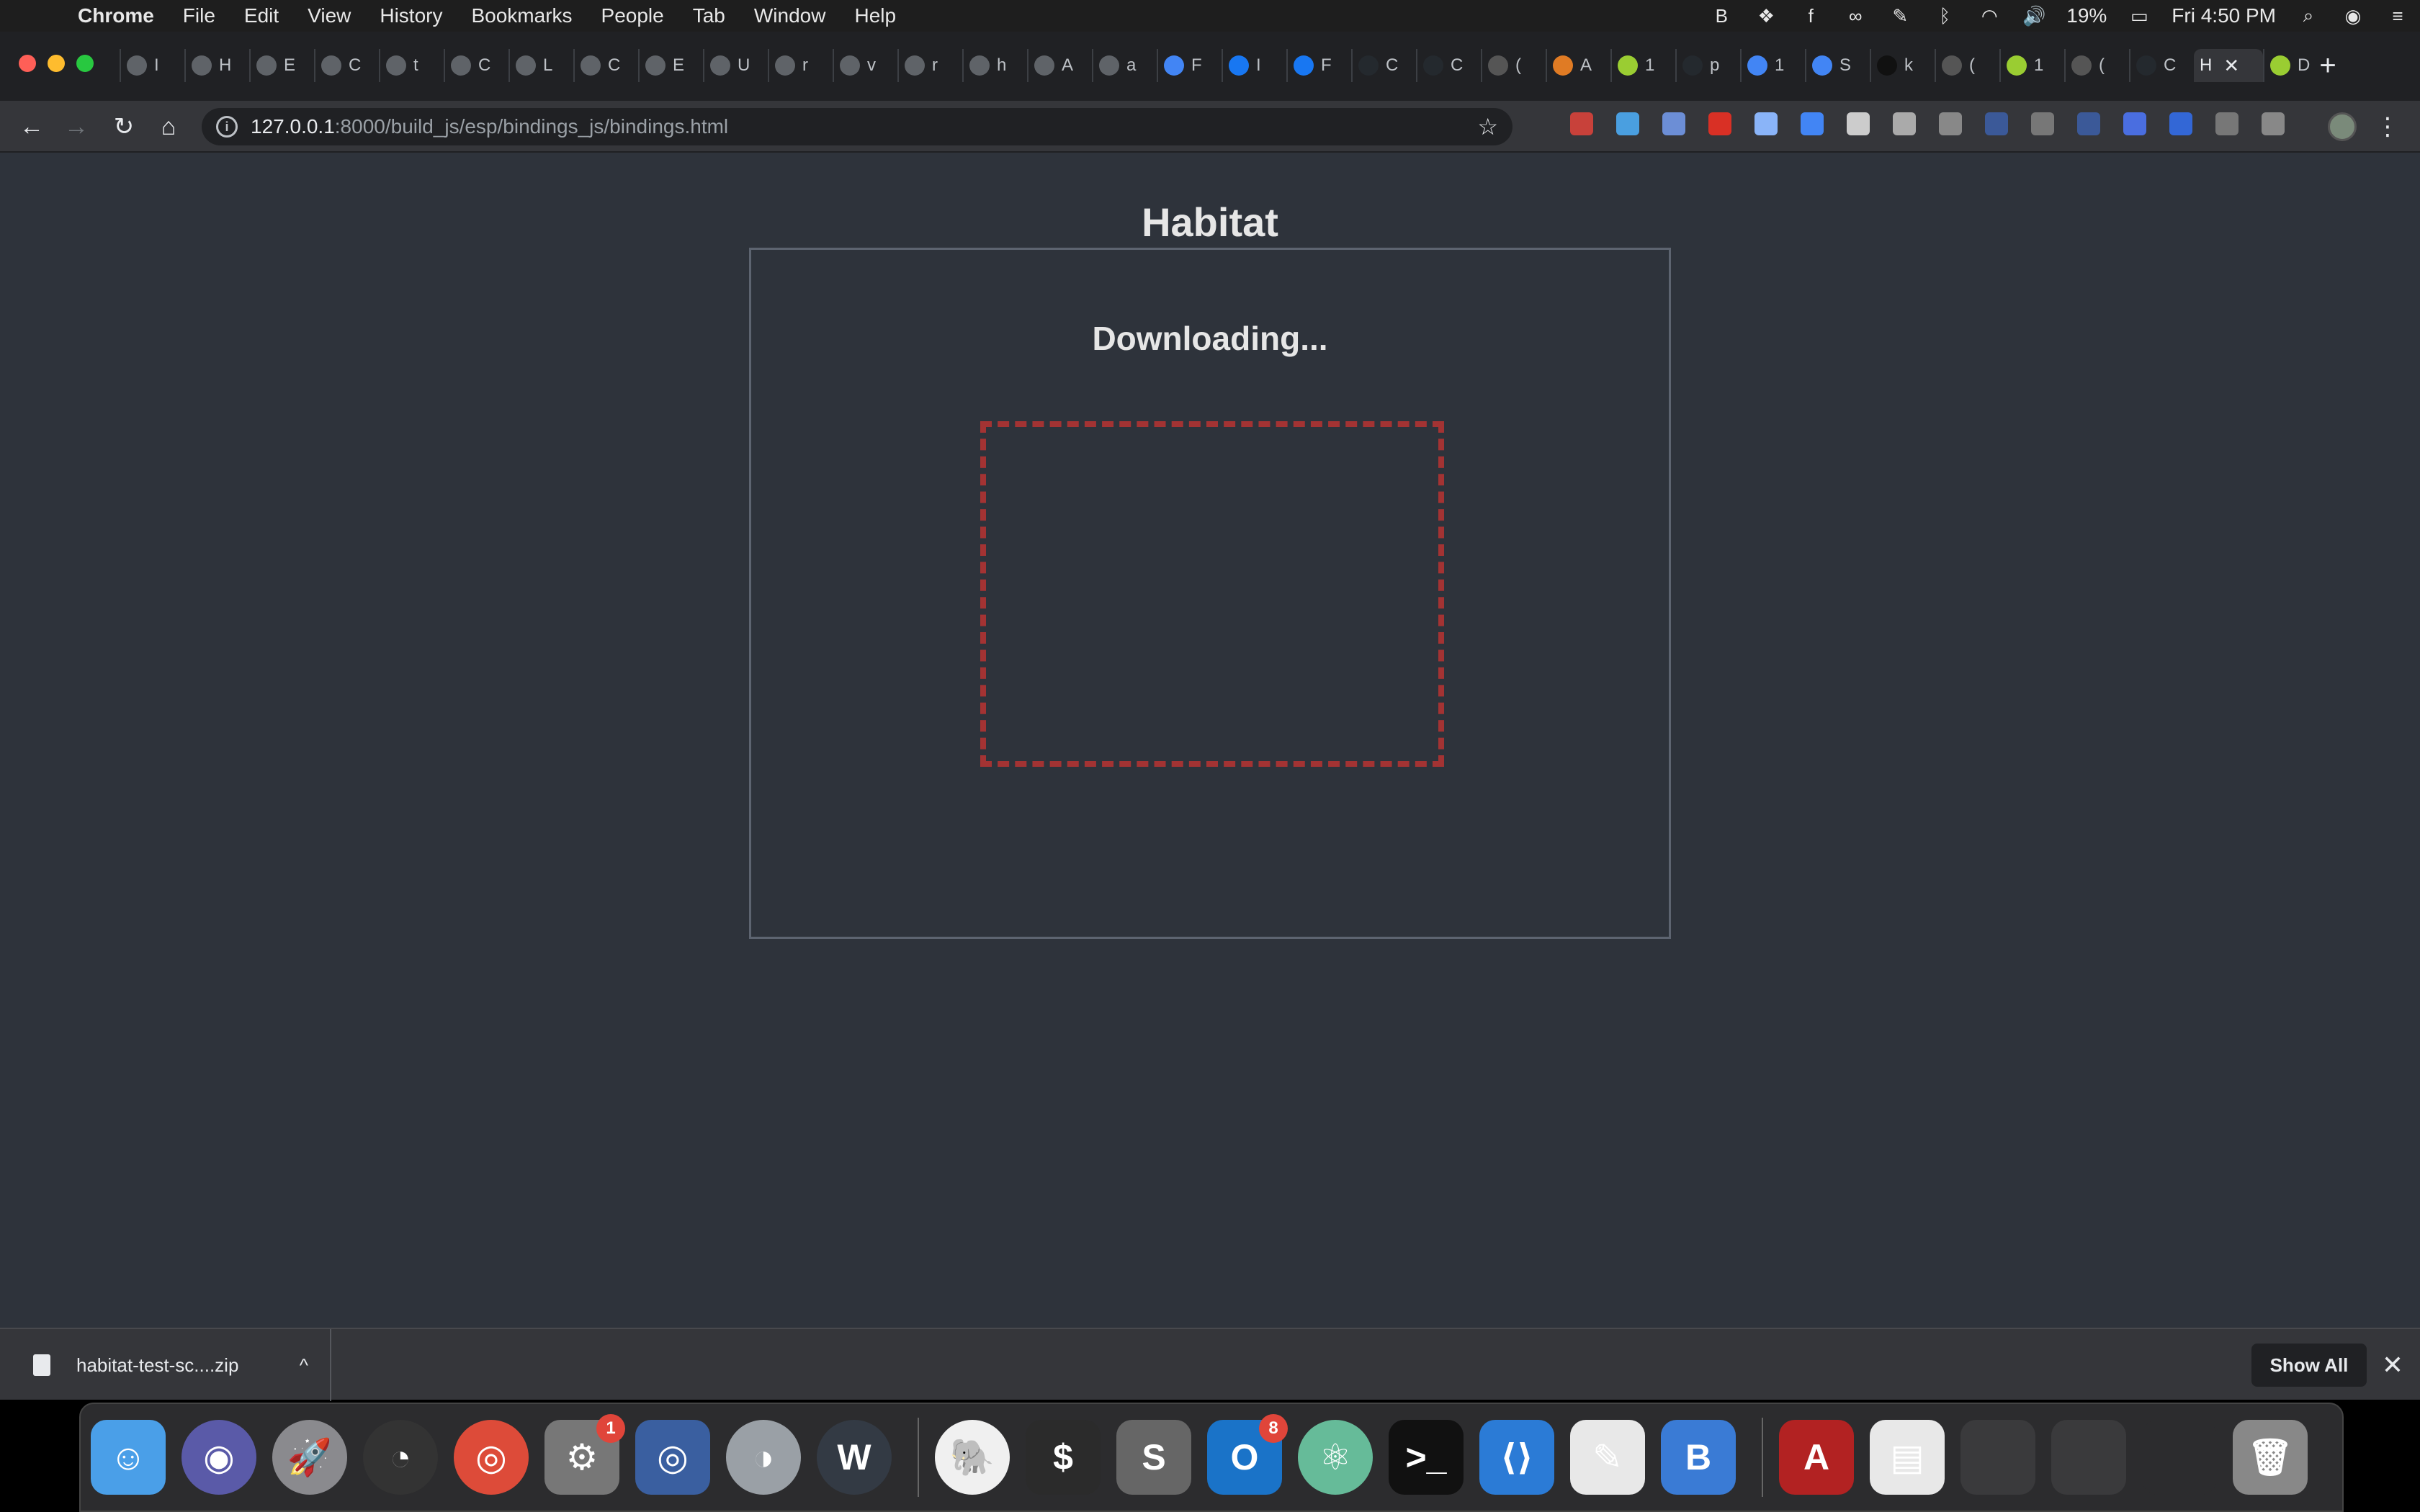  What do you see at coordinates (124, 126) in the screenshot?
I see `reload-button: ↻` at bounding box center [124, 126].